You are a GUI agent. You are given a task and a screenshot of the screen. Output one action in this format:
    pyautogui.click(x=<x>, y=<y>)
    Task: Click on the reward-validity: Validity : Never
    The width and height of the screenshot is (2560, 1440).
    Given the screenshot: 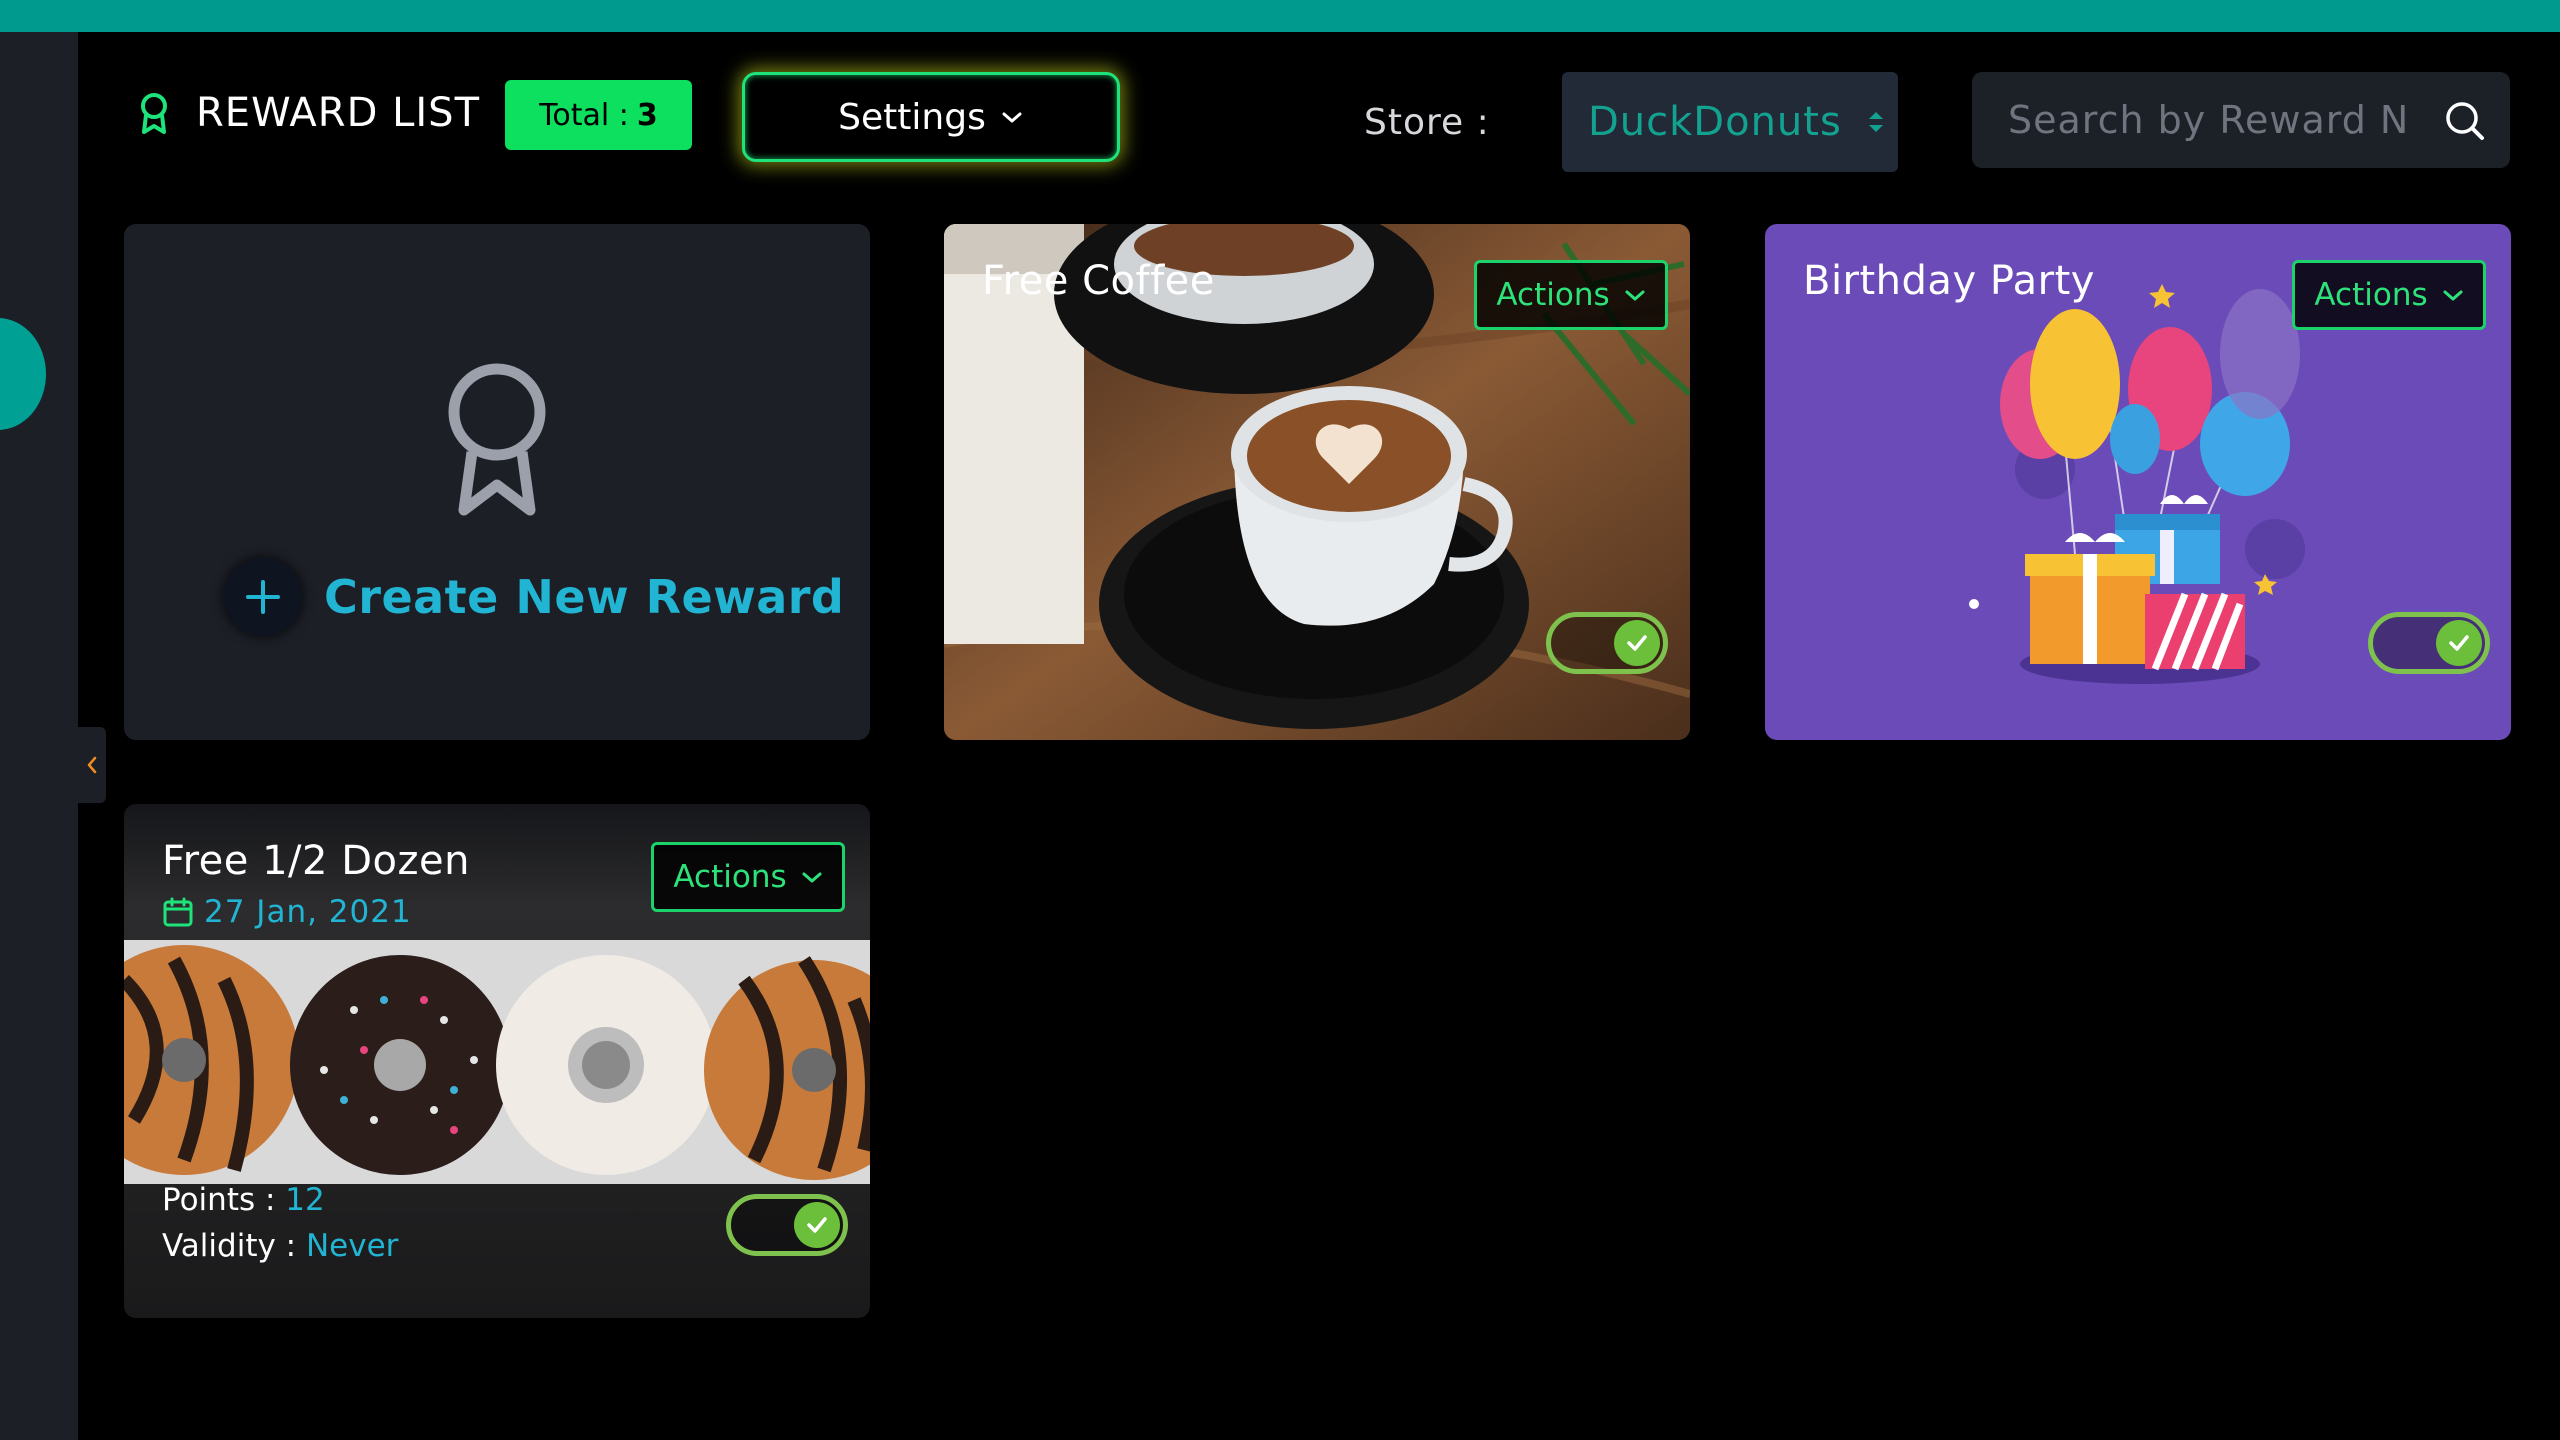 What is the action you would take?
    pyautogui.click(x=280, y=1246)
    